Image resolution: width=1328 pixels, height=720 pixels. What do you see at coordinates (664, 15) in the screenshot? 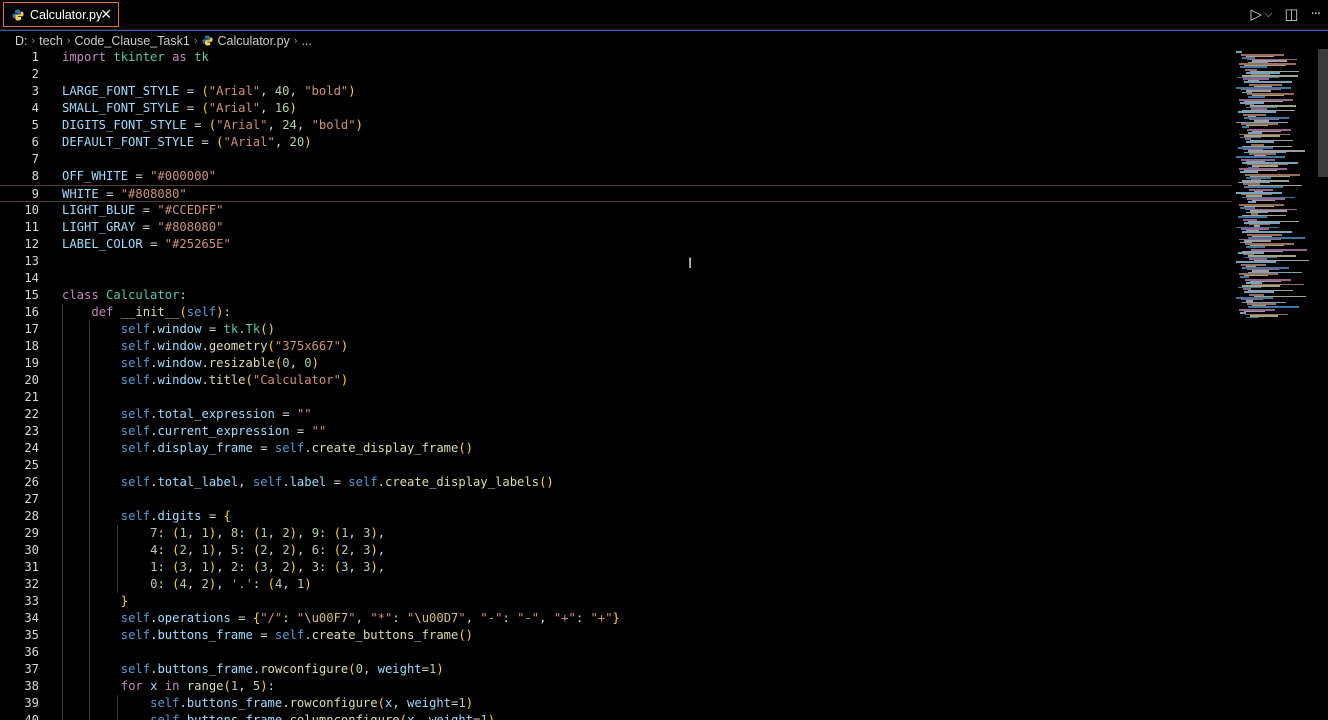
I see `tab-bar: Calculator.py ✕ ▷ ⌵ ◫ ···` at bounding box center [664, 15].